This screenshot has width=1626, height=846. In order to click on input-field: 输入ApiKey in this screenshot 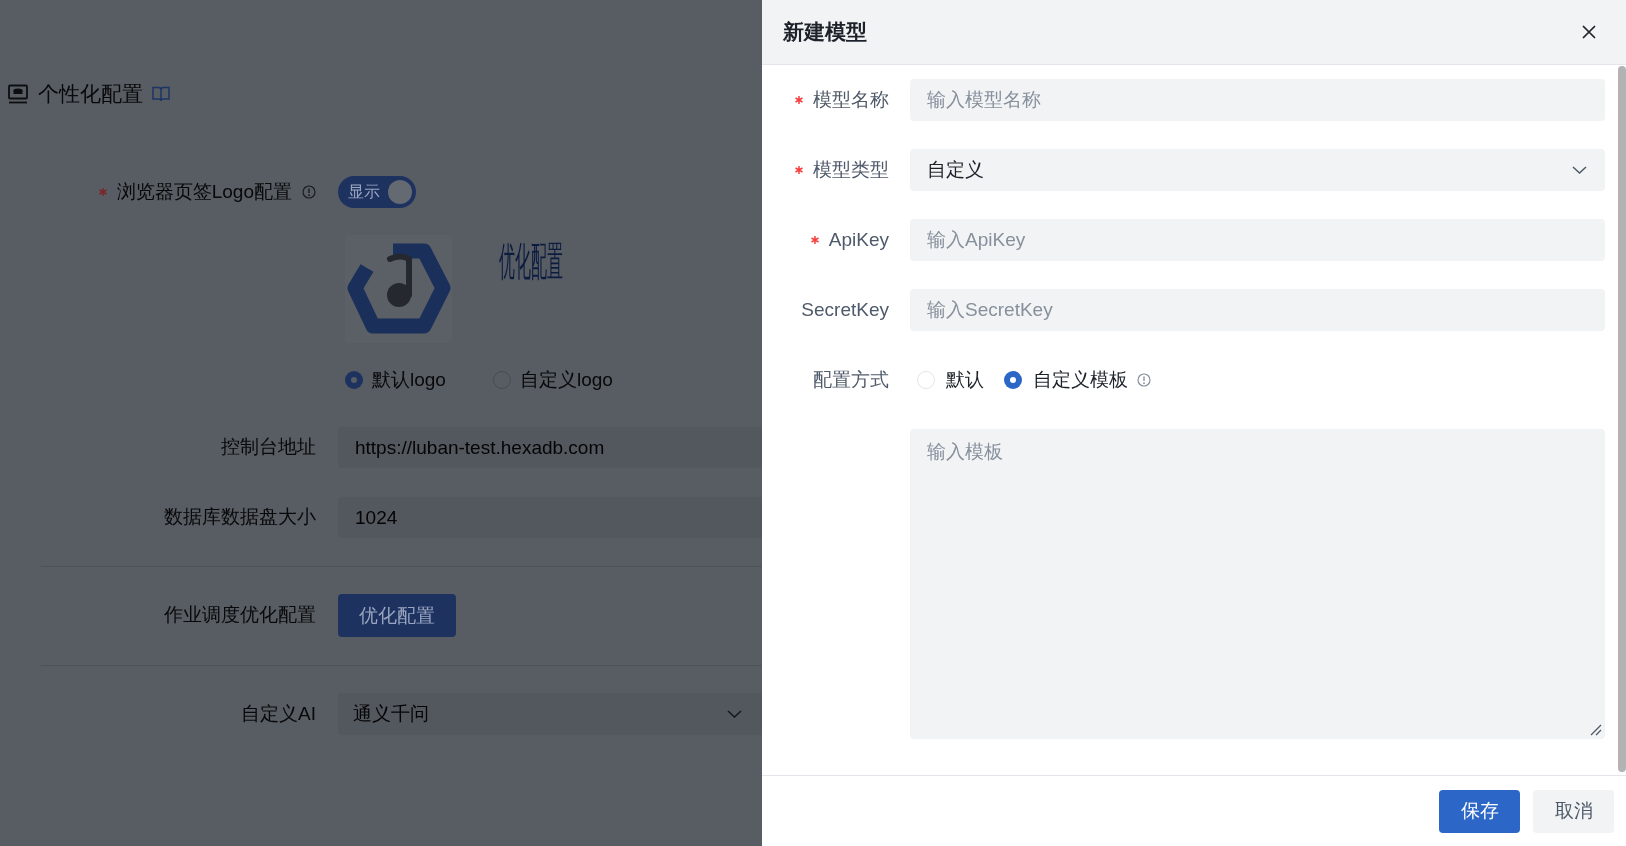, I will do `click(1257, 240)`.